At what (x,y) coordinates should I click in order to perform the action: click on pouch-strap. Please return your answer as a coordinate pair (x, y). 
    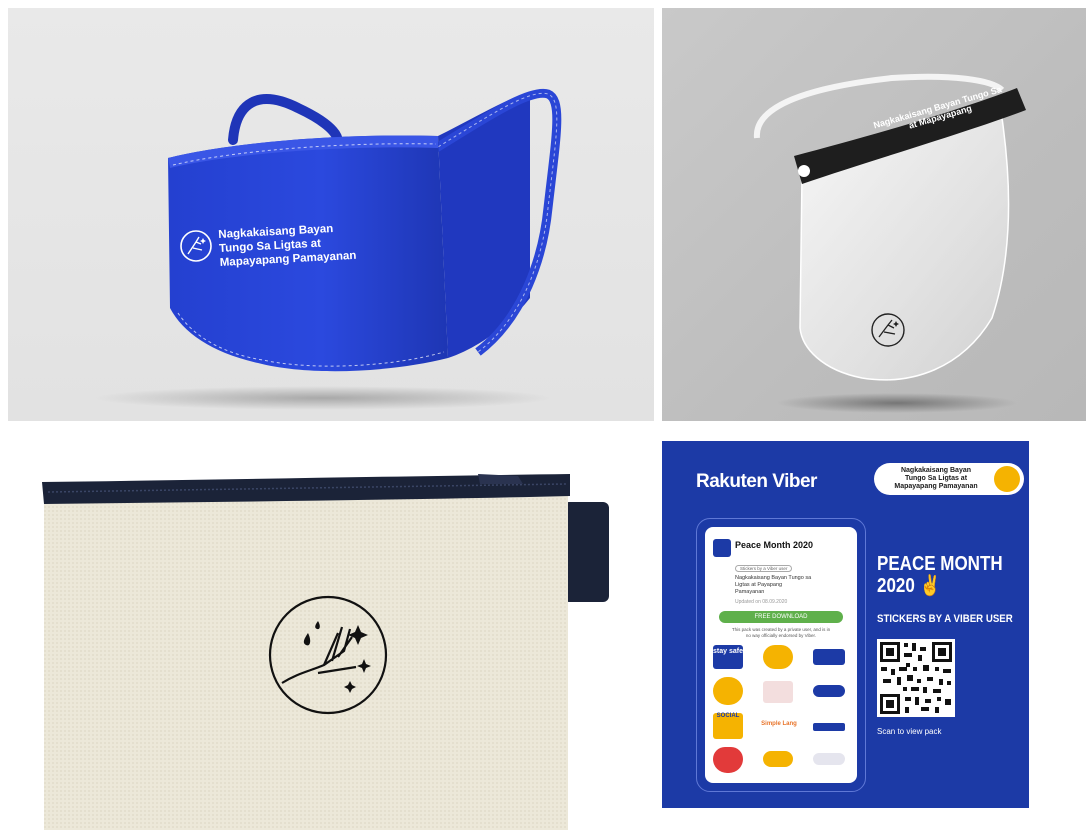
    Looking at the image, I should click on (586, 552).